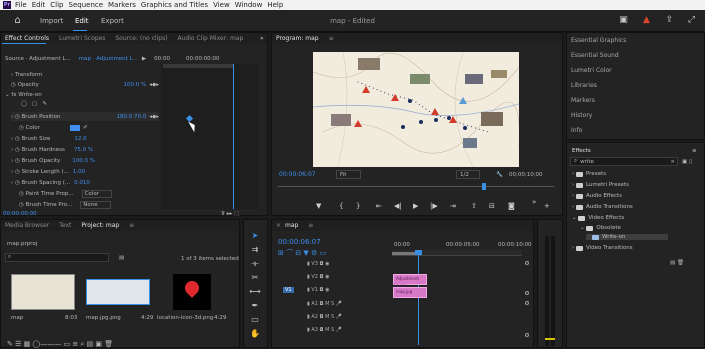 The width and height of the screenshot is (705, 349). I want to click on menu-edit: Edit, so click(39, 5).